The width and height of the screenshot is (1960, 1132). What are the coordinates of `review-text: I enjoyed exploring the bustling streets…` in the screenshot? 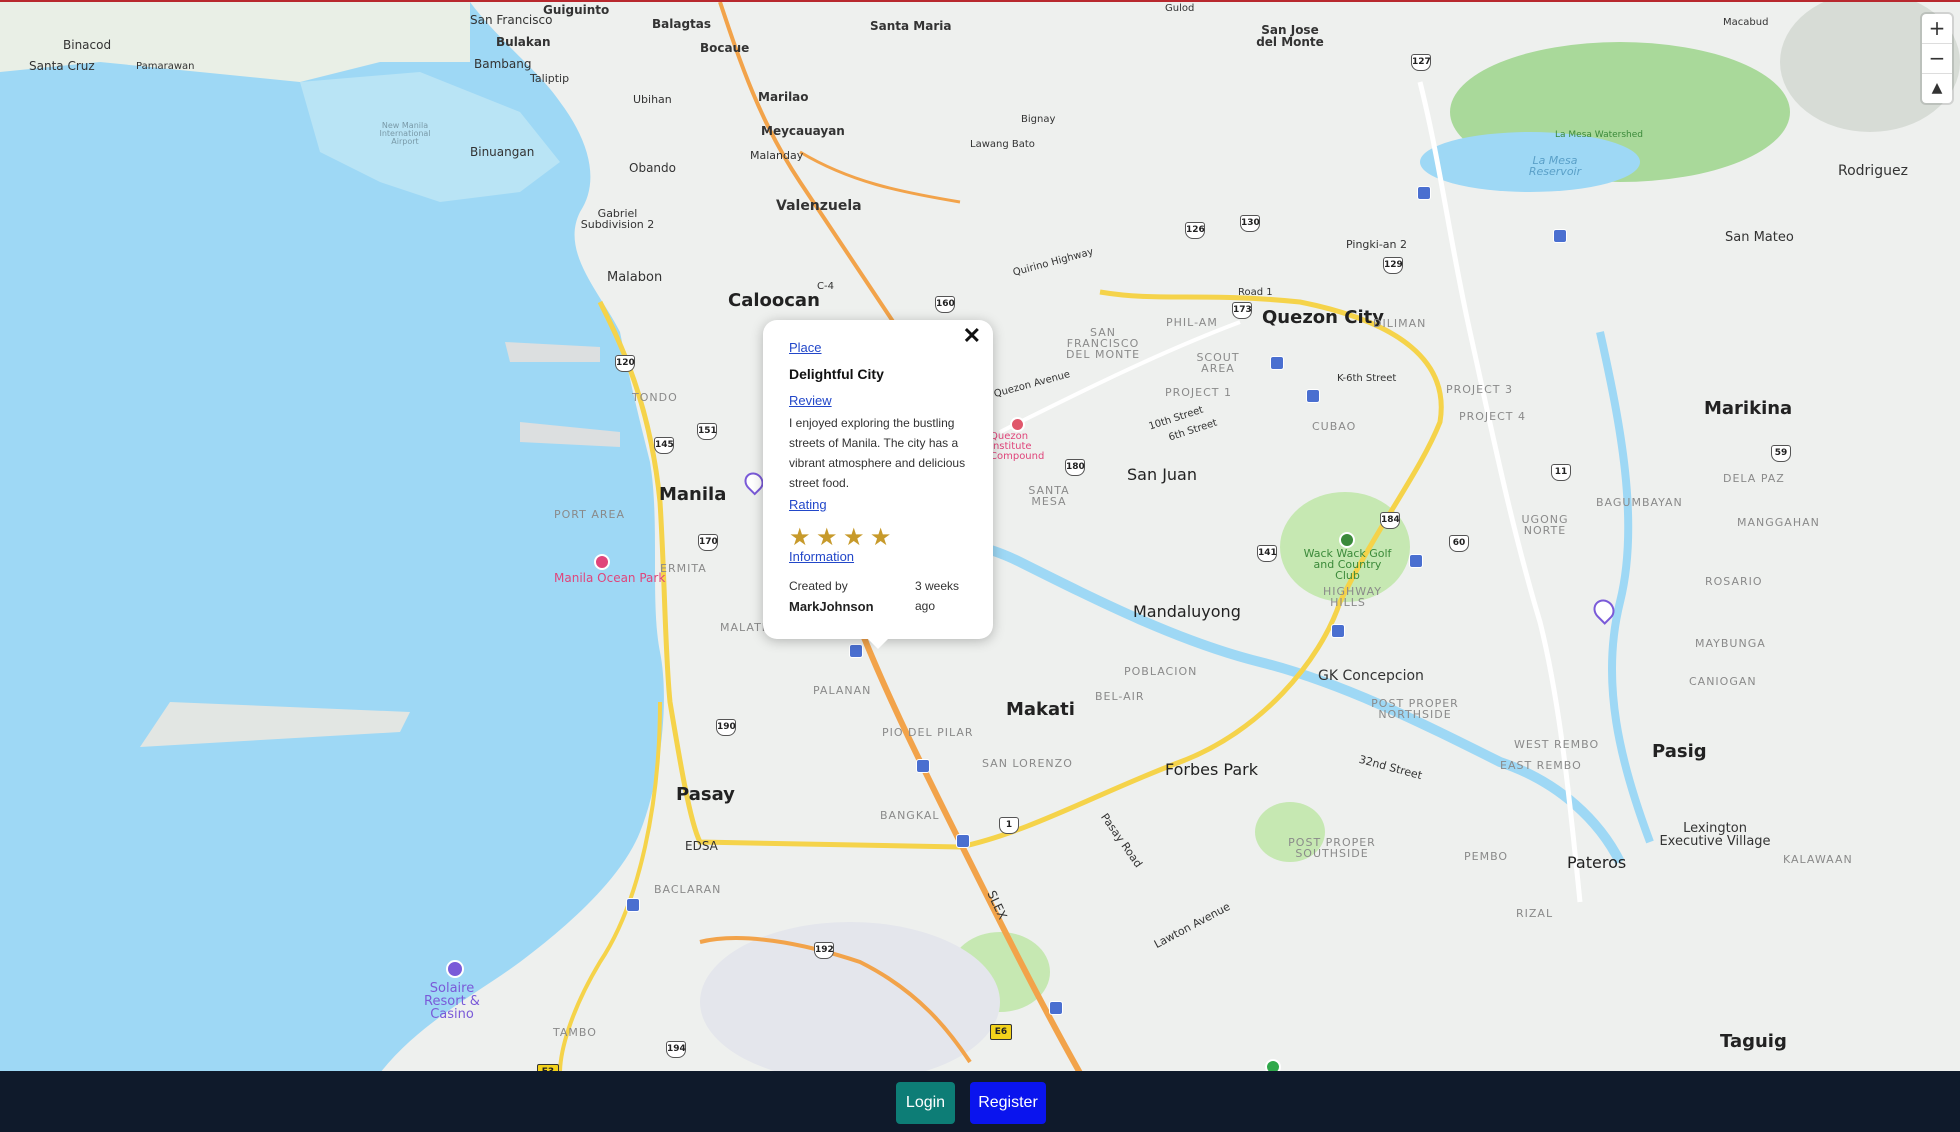 It's located at (877, 453).